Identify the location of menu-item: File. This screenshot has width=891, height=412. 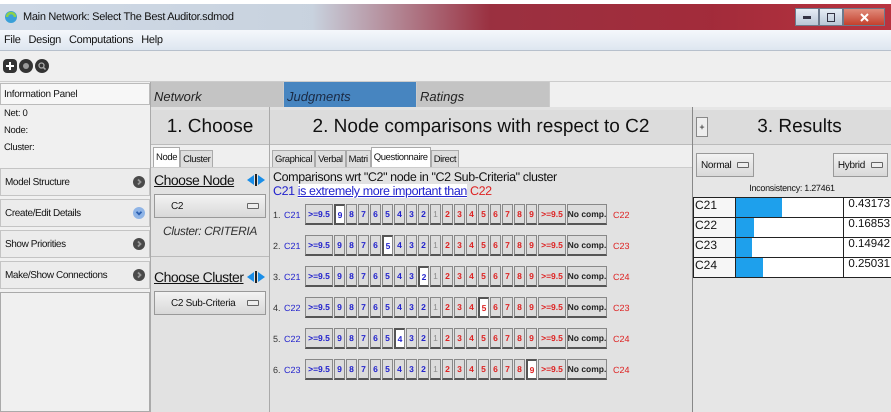
(12, 40).